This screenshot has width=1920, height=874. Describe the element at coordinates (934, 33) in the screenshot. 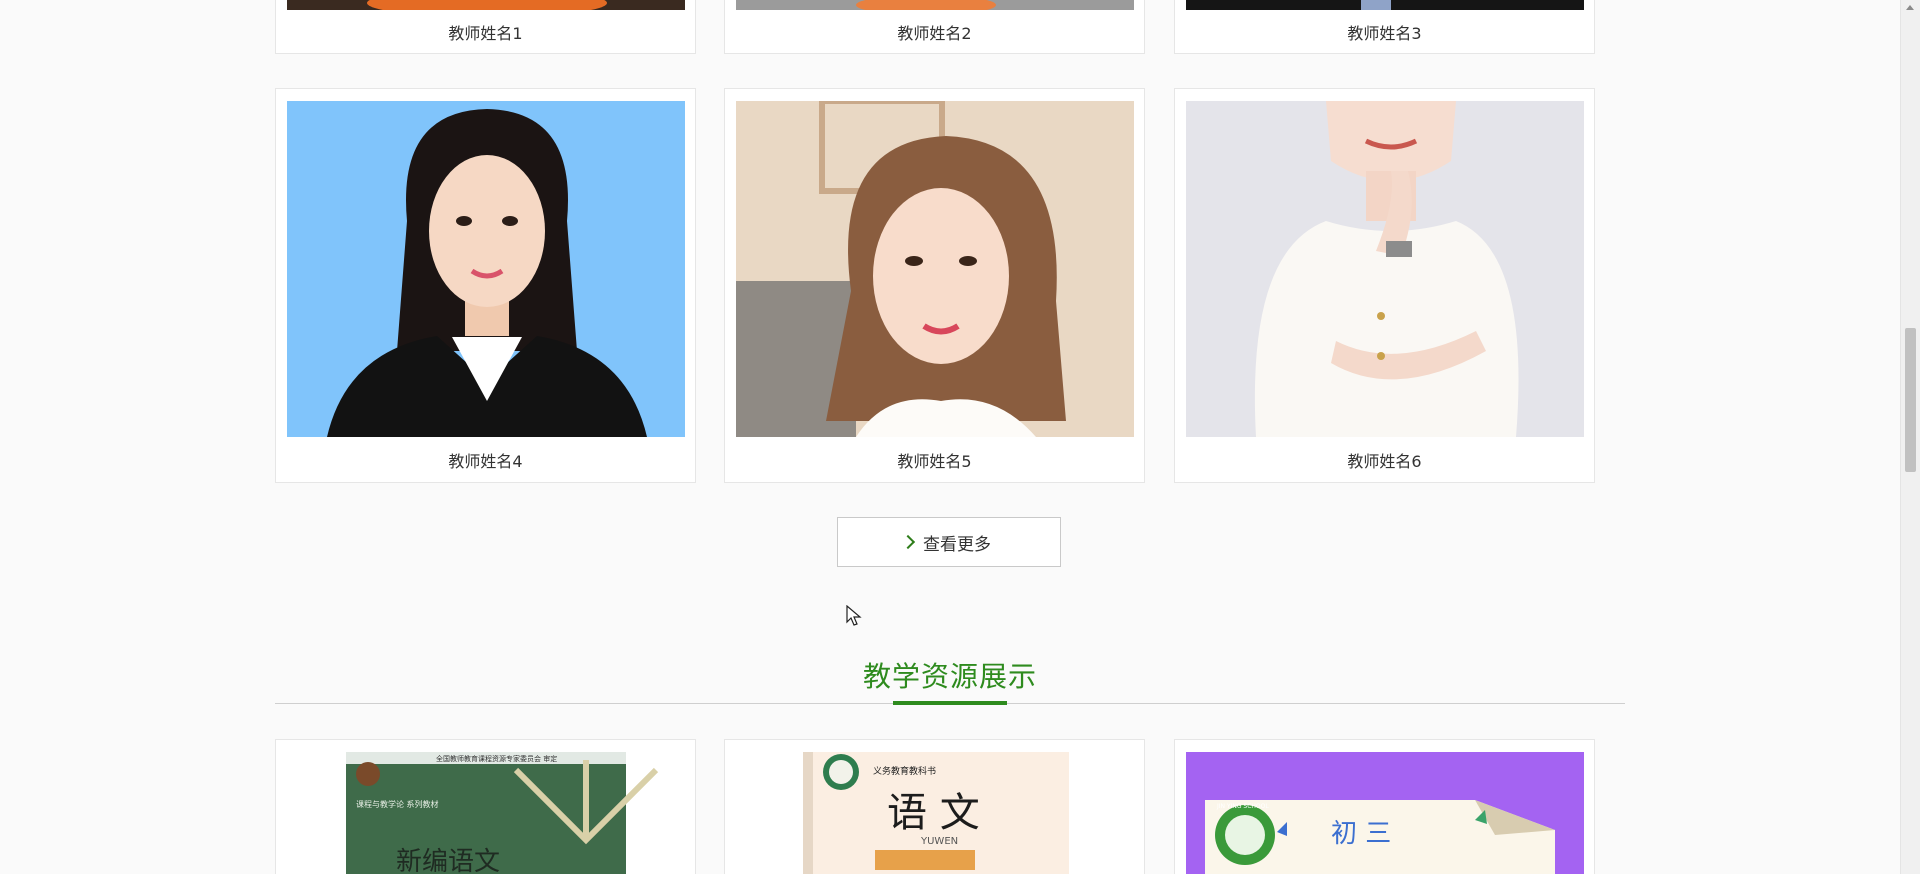

I see `teacher-name-2: 教师姓名2` at that location.